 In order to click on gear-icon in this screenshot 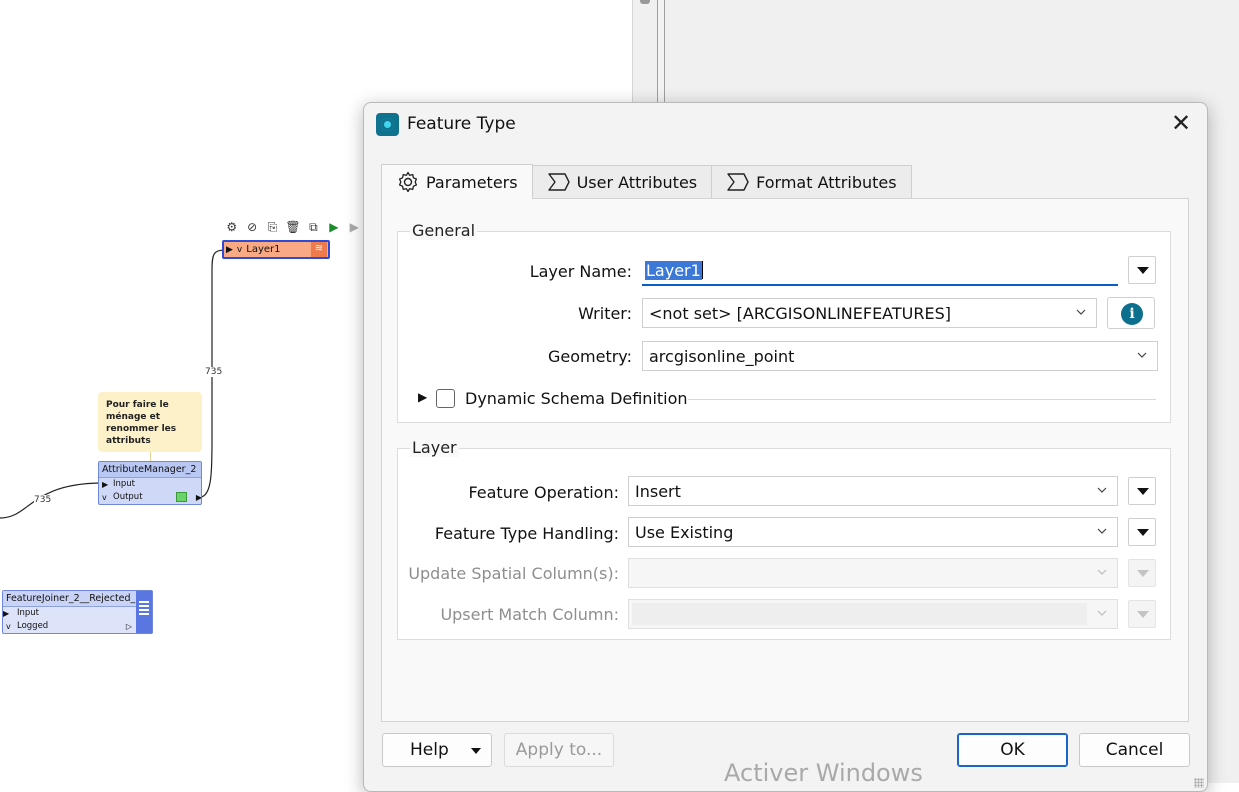, I will do `click(408, 182)`.